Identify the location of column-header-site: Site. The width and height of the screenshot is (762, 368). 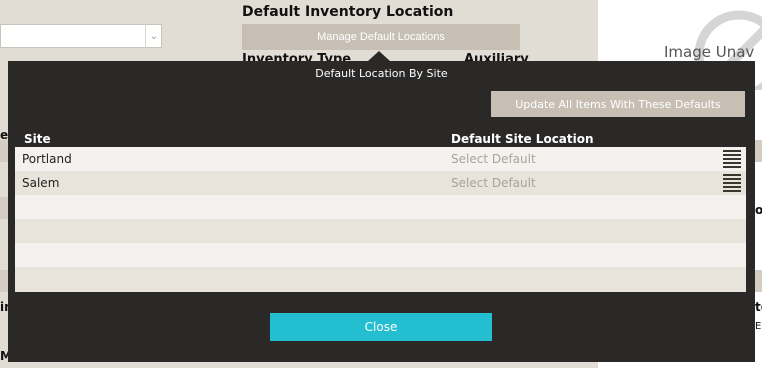
(37, 139).